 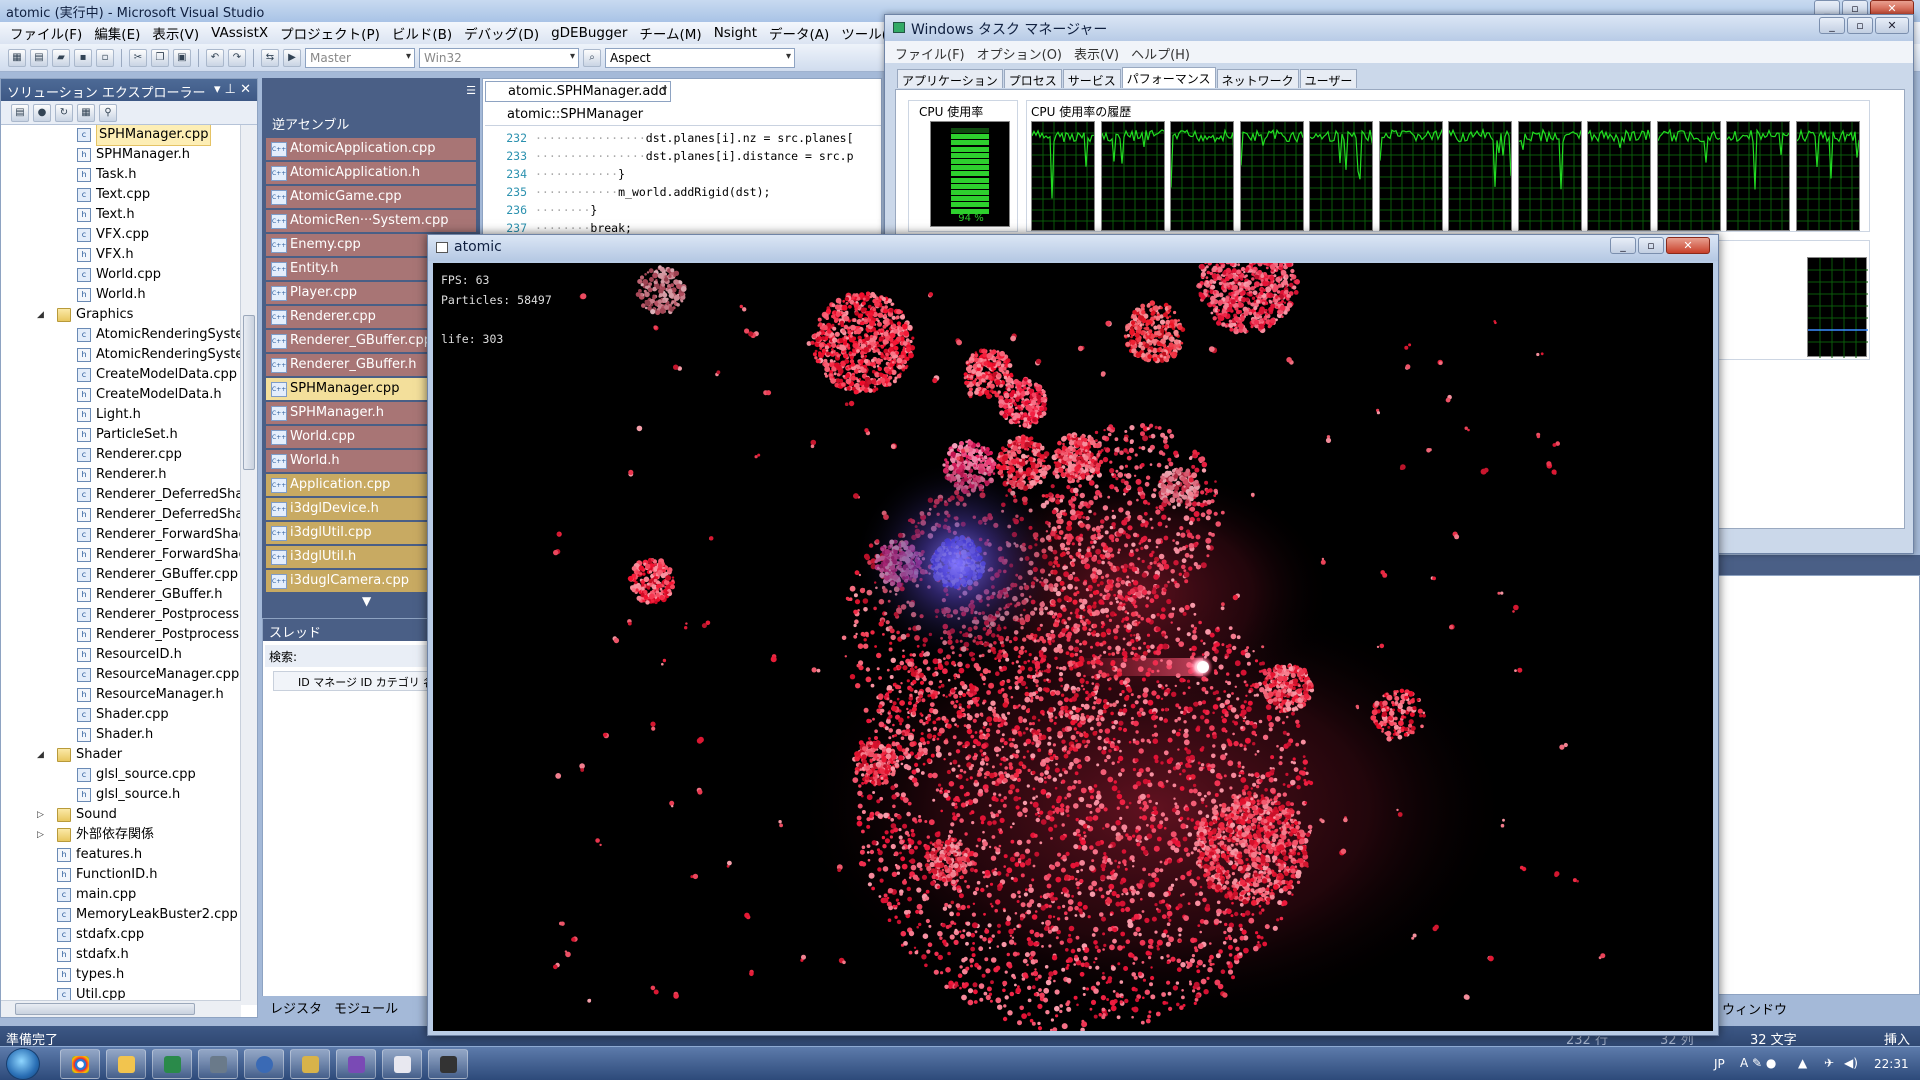 What do you see at coordinates (1623, 245) in the screenshot?
I see `game-minimize-button: _` at bounding box center [1623, 245].